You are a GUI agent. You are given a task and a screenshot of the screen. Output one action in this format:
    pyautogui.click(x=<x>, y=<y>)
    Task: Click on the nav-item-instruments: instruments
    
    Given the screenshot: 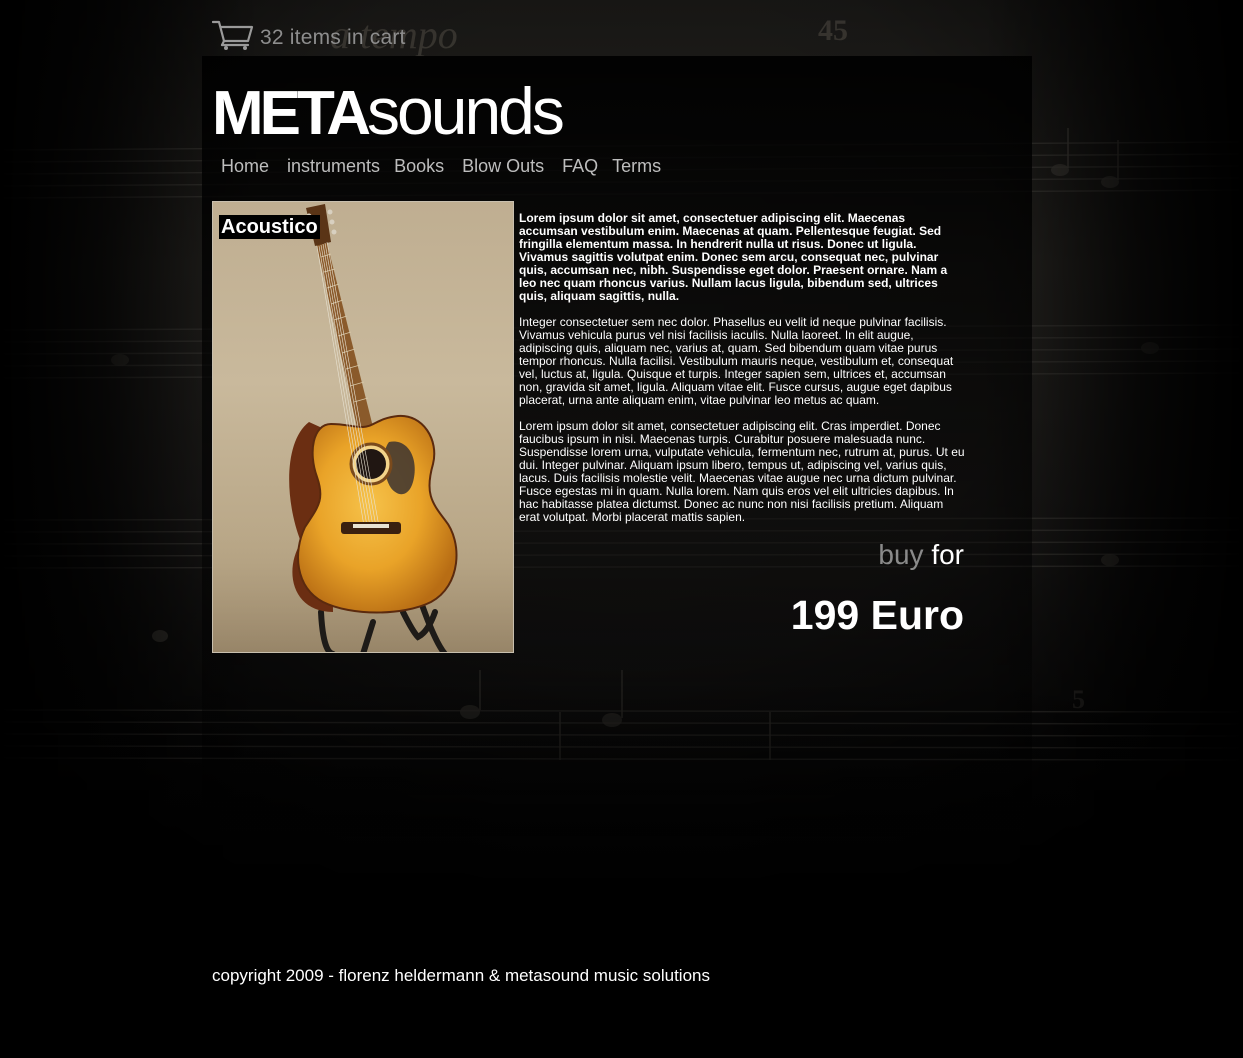 What is the action you would take?
    pyautogui.click(x=333, y=166)
    